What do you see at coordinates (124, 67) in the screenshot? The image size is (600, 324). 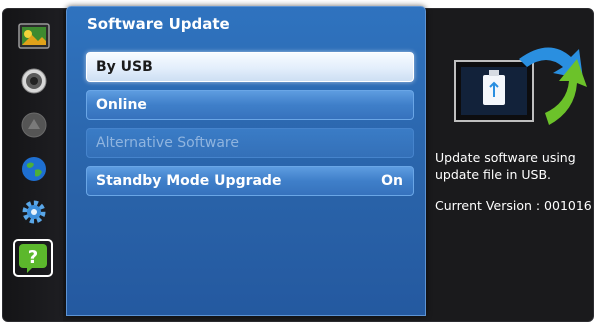 I see `menu-item-label: By USB` at bounding box center [124, 67].